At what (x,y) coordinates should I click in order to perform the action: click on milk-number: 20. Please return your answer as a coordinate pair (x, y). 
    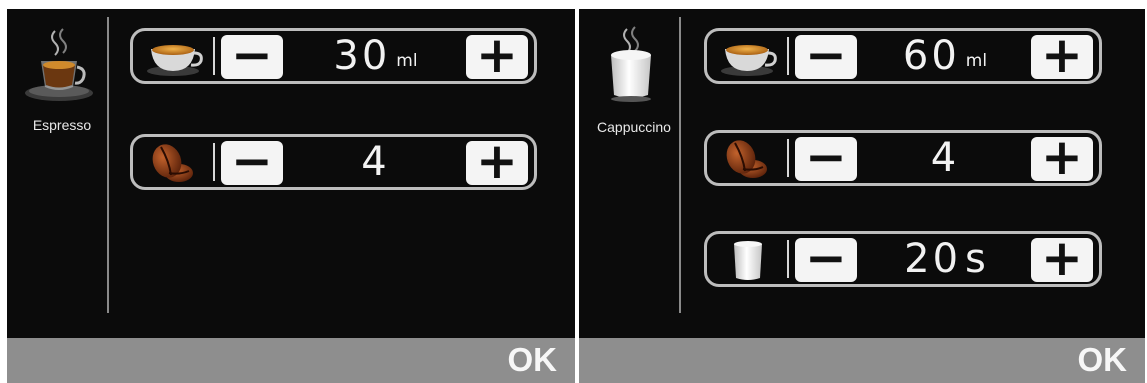
    Looking at the image, I should click on (933, 259).